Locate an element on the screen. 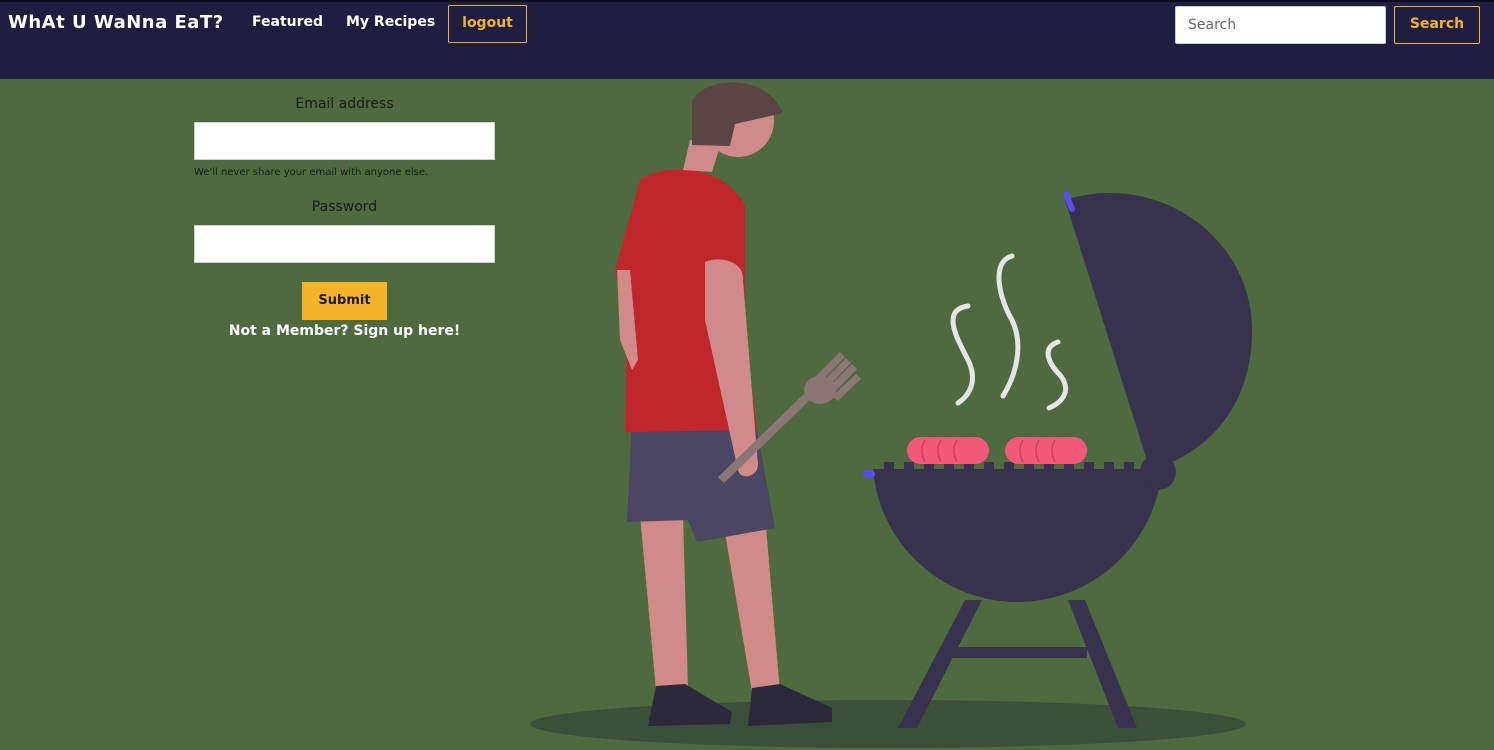  email-field is located at coordinates (344, 141).